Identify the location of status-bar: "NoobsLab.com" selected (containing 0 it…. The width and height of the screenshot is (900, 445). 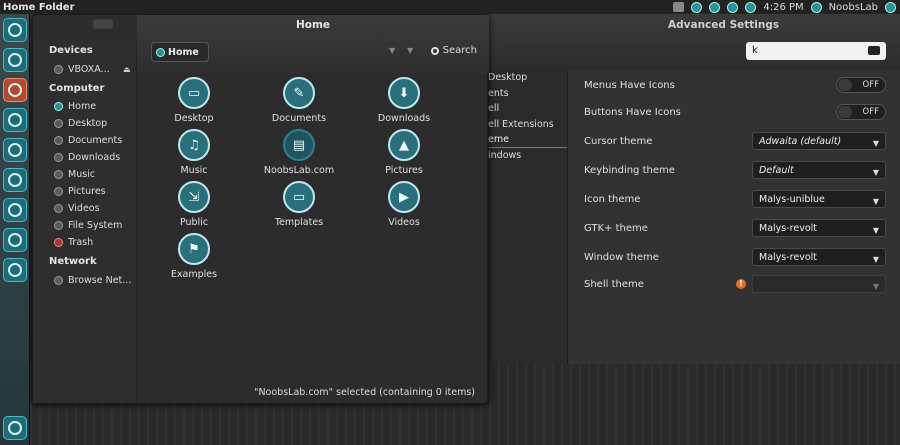
(364, 392).